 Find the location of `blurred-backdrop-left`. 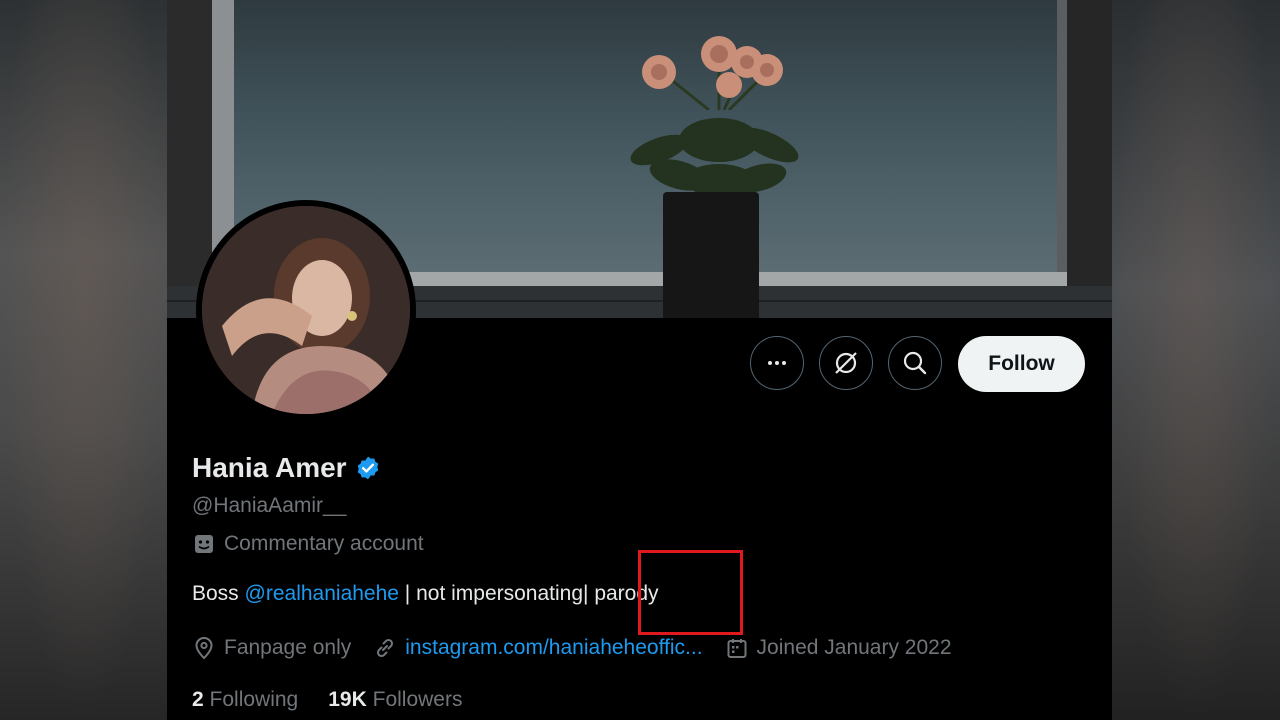

blurred-backdrop-left is located at coordinates (83, 360).